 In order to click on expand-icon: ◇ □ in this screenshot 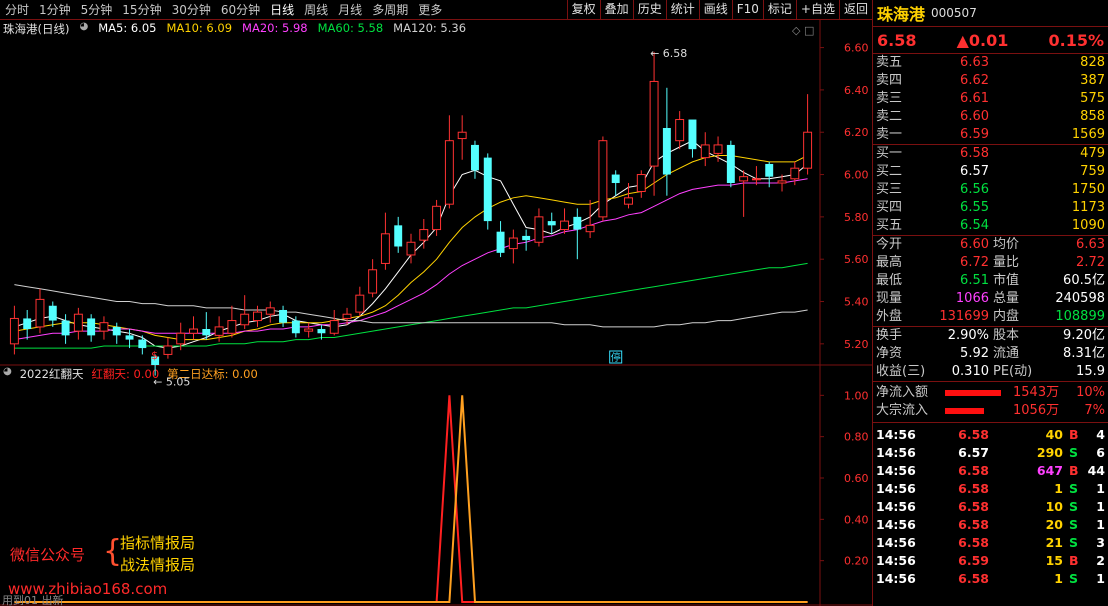, I will do `click(803, 30)`.